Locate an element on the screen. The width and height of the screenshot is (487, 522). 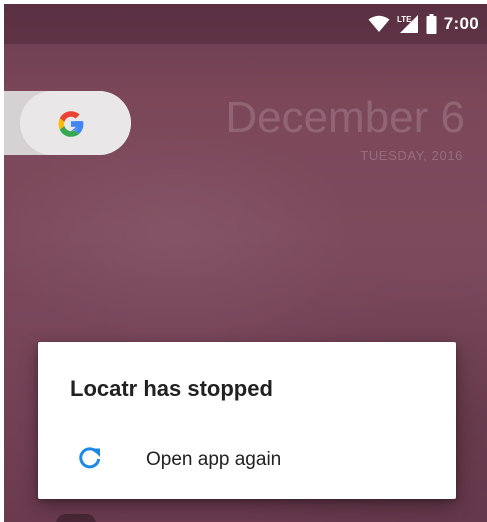
day-label: TUESDAY, 2016 is located at coordinates (411, 155).